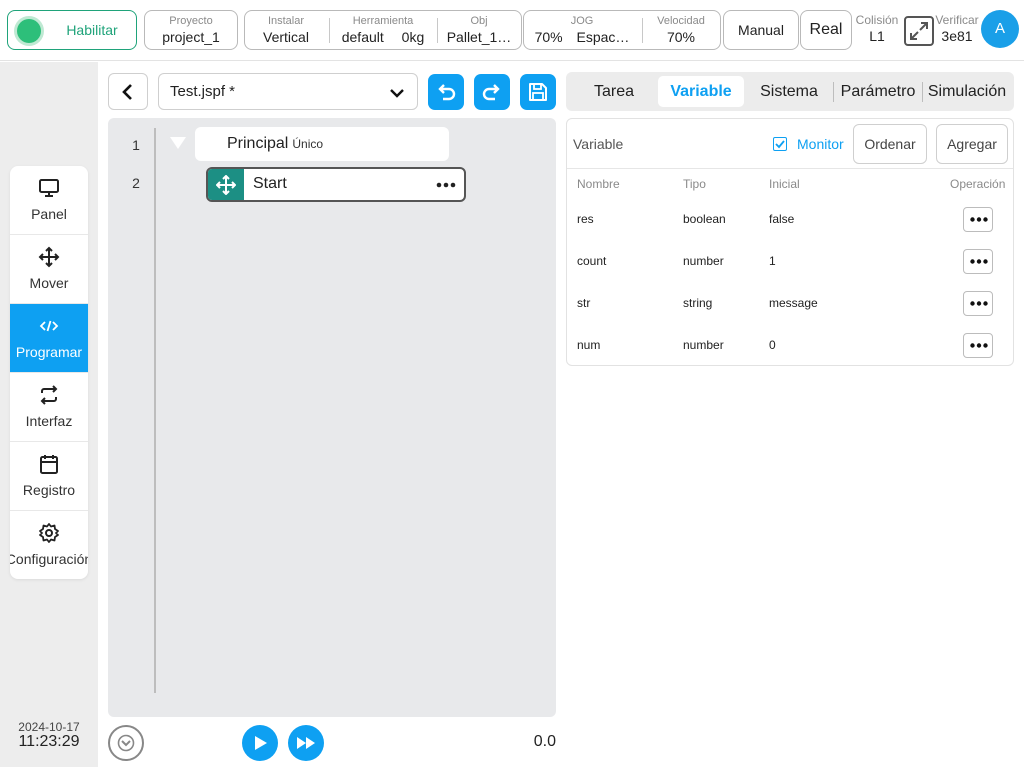 The height and width of the screenshot is (767, 1024). Describe the element at coordinates (585, 219) in the screenshot. I see `var-name: res` at that location.